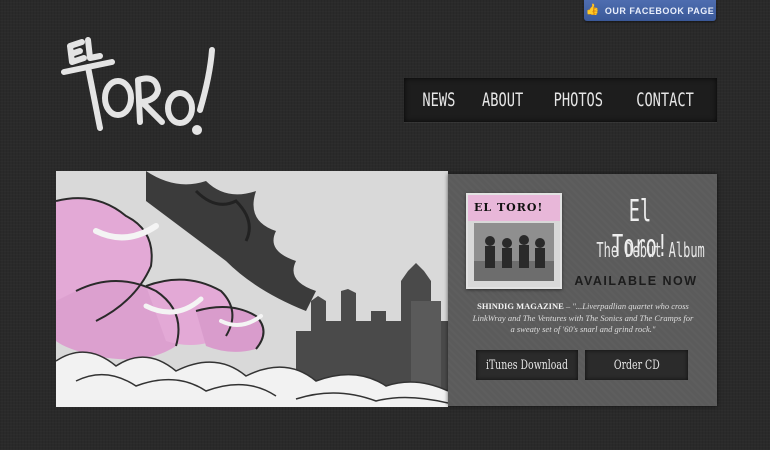  Describe the element at coordinates (659, 10) in the screenshot. I see `facebook-page-label: OUR FACEBOOK PAGE` at that location.